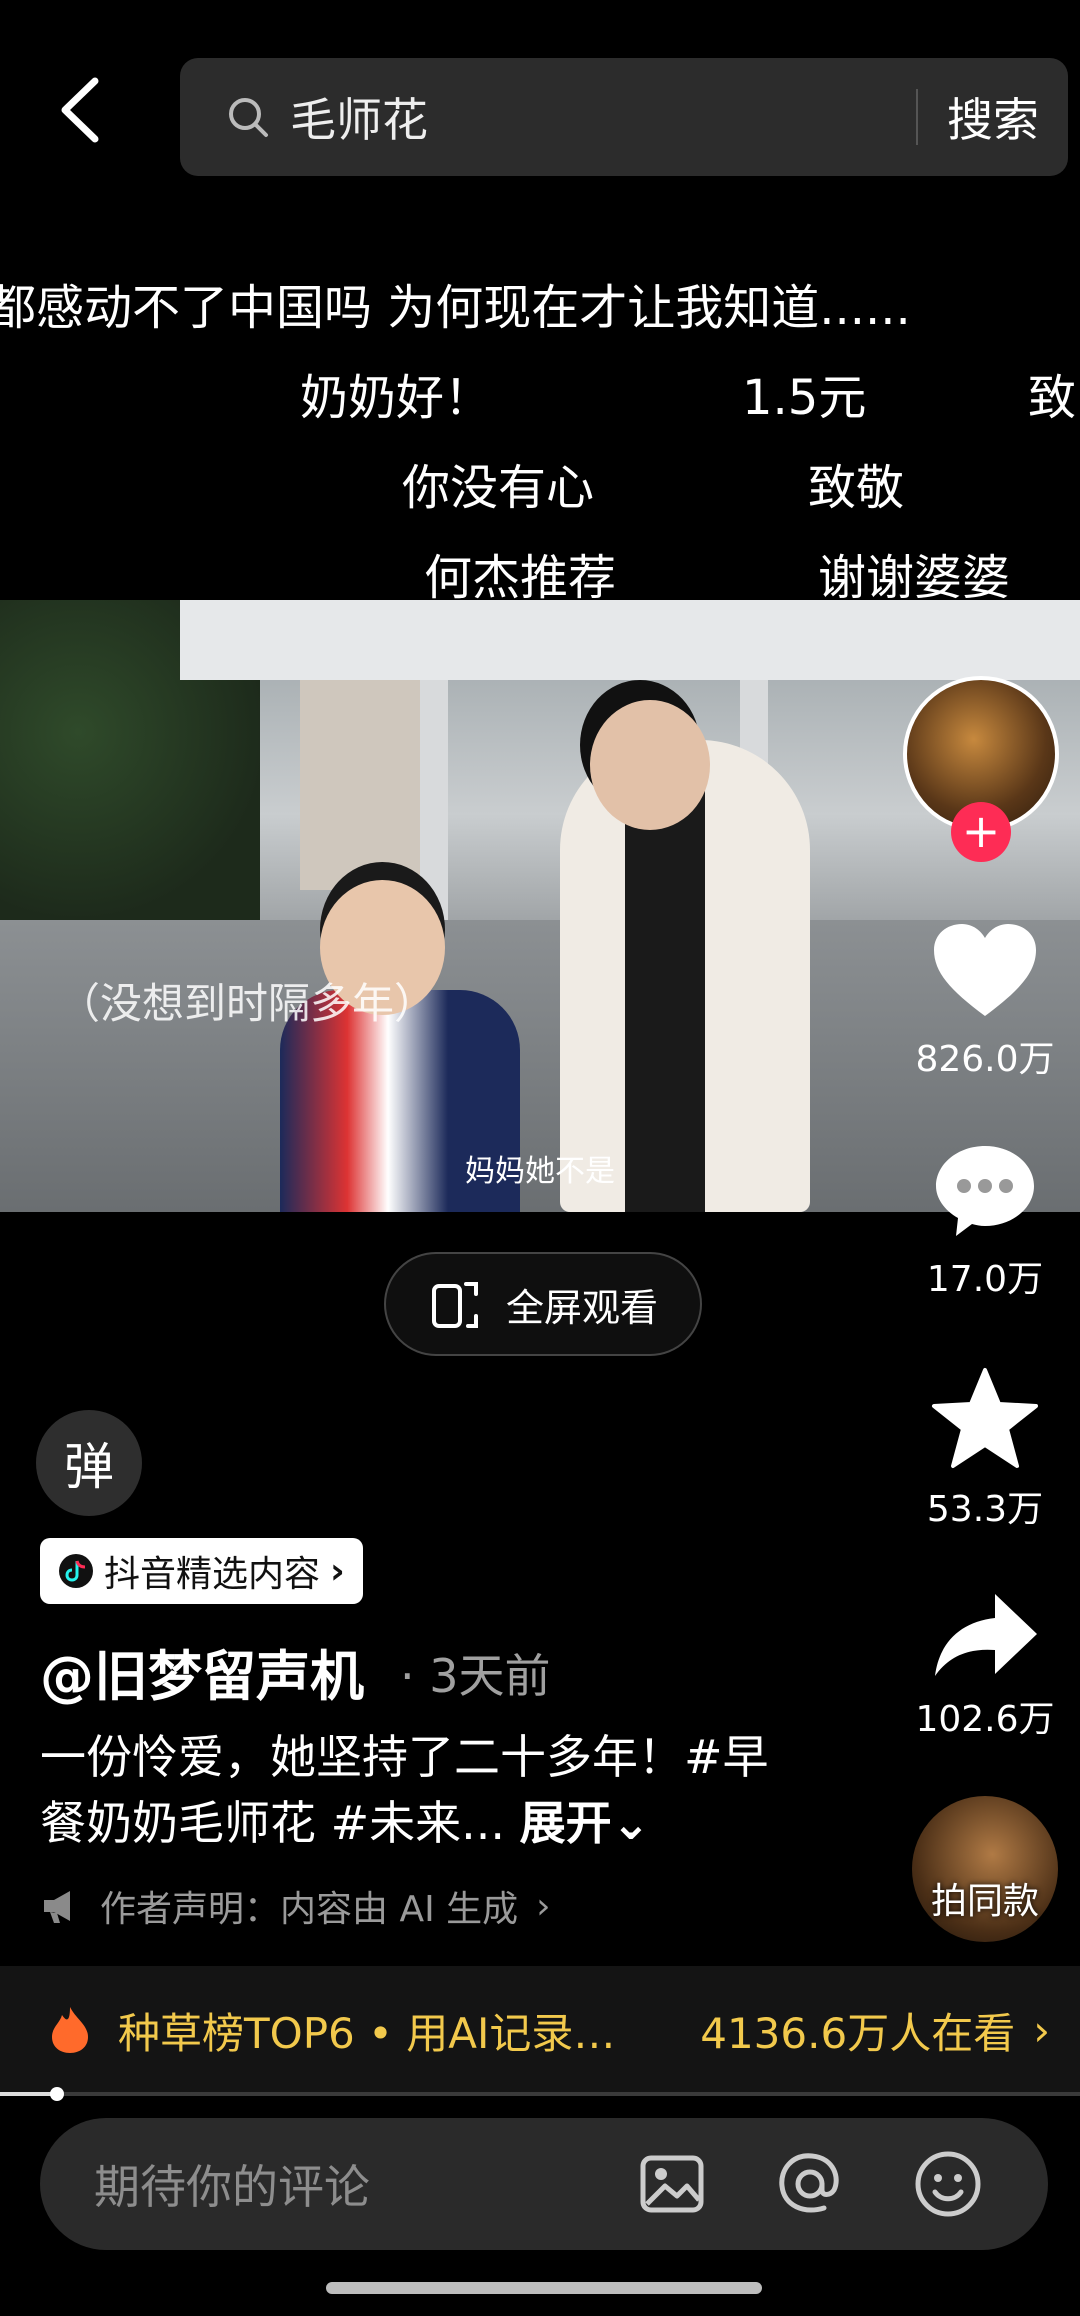 Image resolution: width=1080 pixels, height=2316 pixels. What do you see at coordinates (804, 398) in the screenshot?
I see `danmaku-comment: 1.5元` at bounding box center [804, 398].